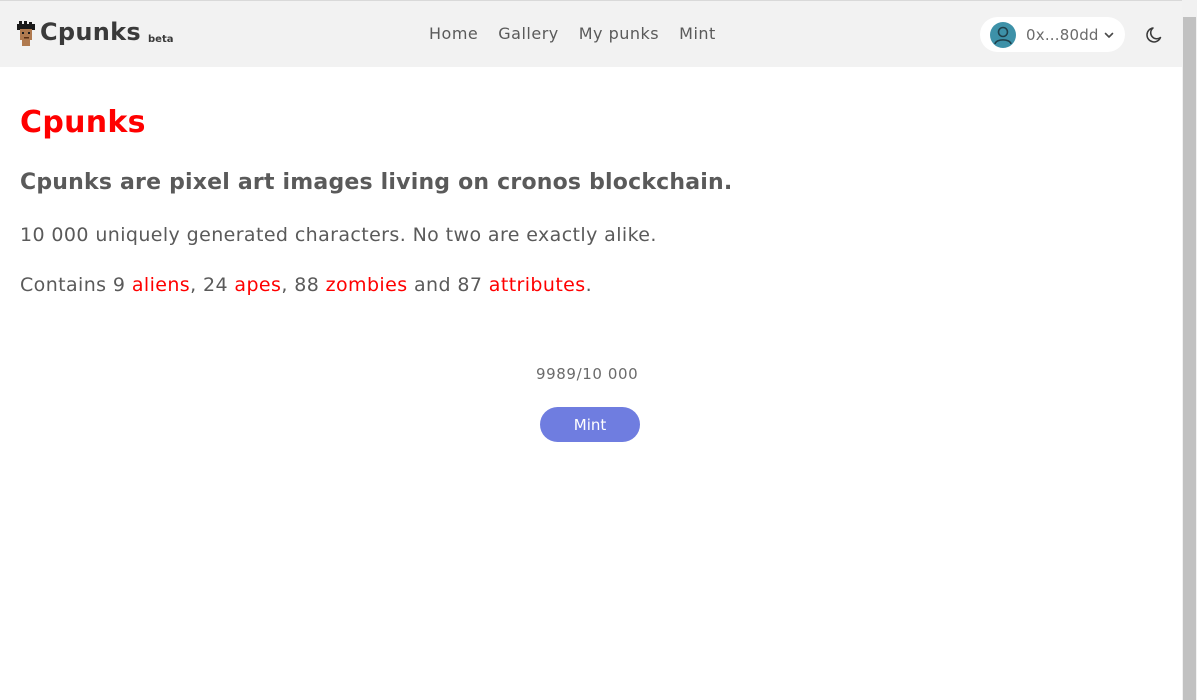  Describe the element at coordinates (215, 285) in the screenshot. I see `apes-count: 24` at that location.